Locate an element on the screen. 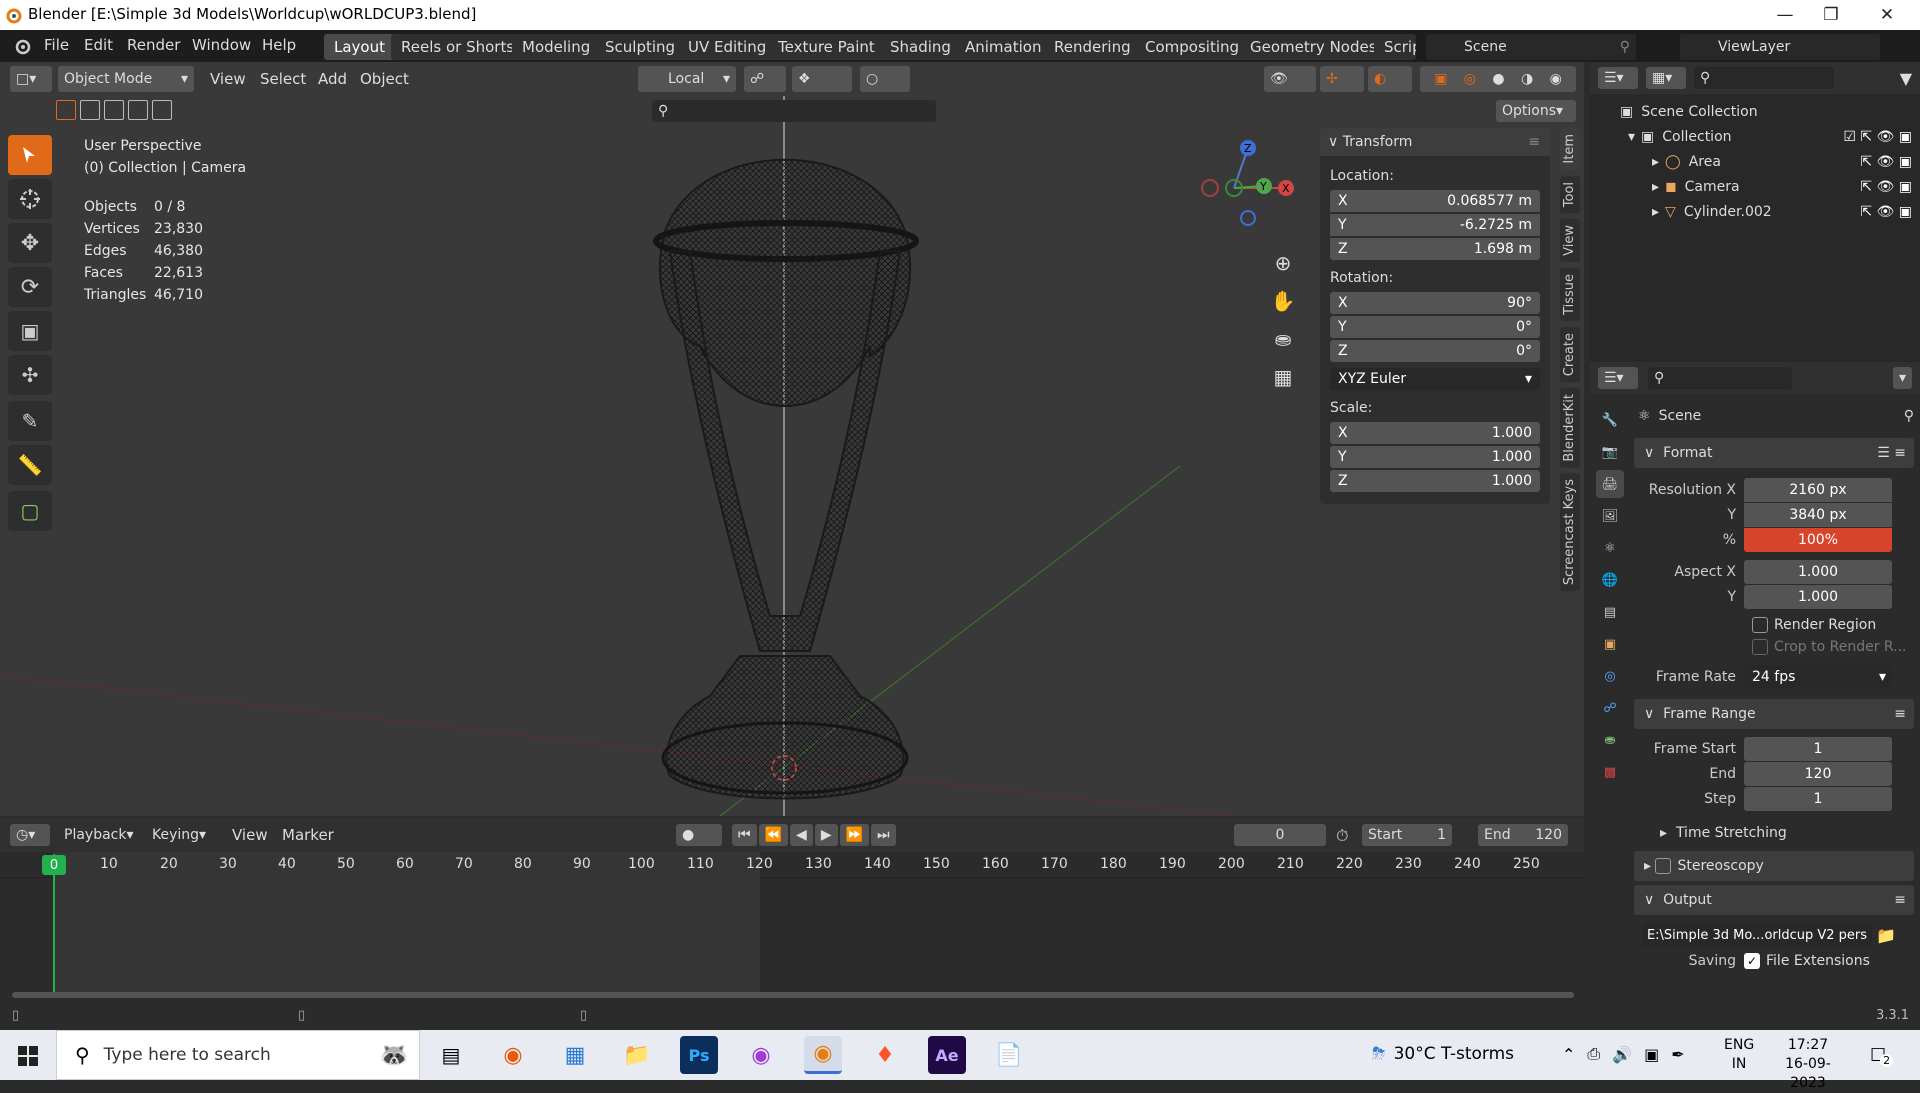 The image size is (1920, 1093). play-button: ▶ is located at coordinates (826, 835).